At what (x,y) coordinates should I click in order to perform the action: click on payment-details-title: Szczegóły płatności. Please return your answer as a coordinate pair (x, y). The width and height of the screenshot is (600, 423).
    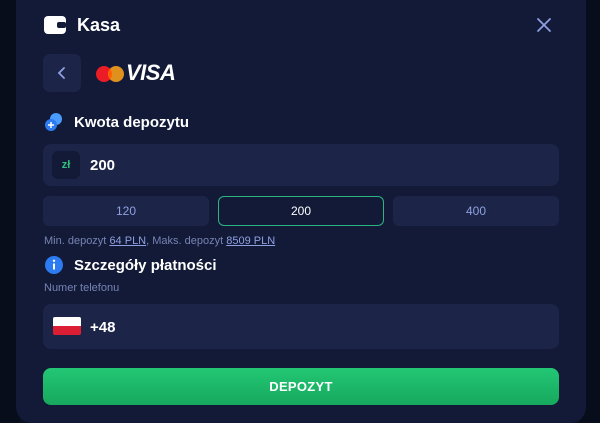
    Looking at the image, I should click on (145, 265).